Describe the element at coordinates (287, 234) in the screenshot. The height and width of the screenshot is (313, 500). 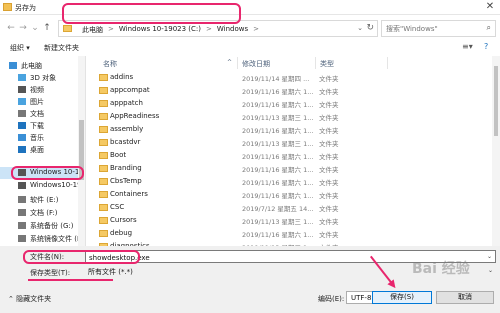
I see `file-row: debug 2019/11/16 星期六 1... 文件夹` at that location.